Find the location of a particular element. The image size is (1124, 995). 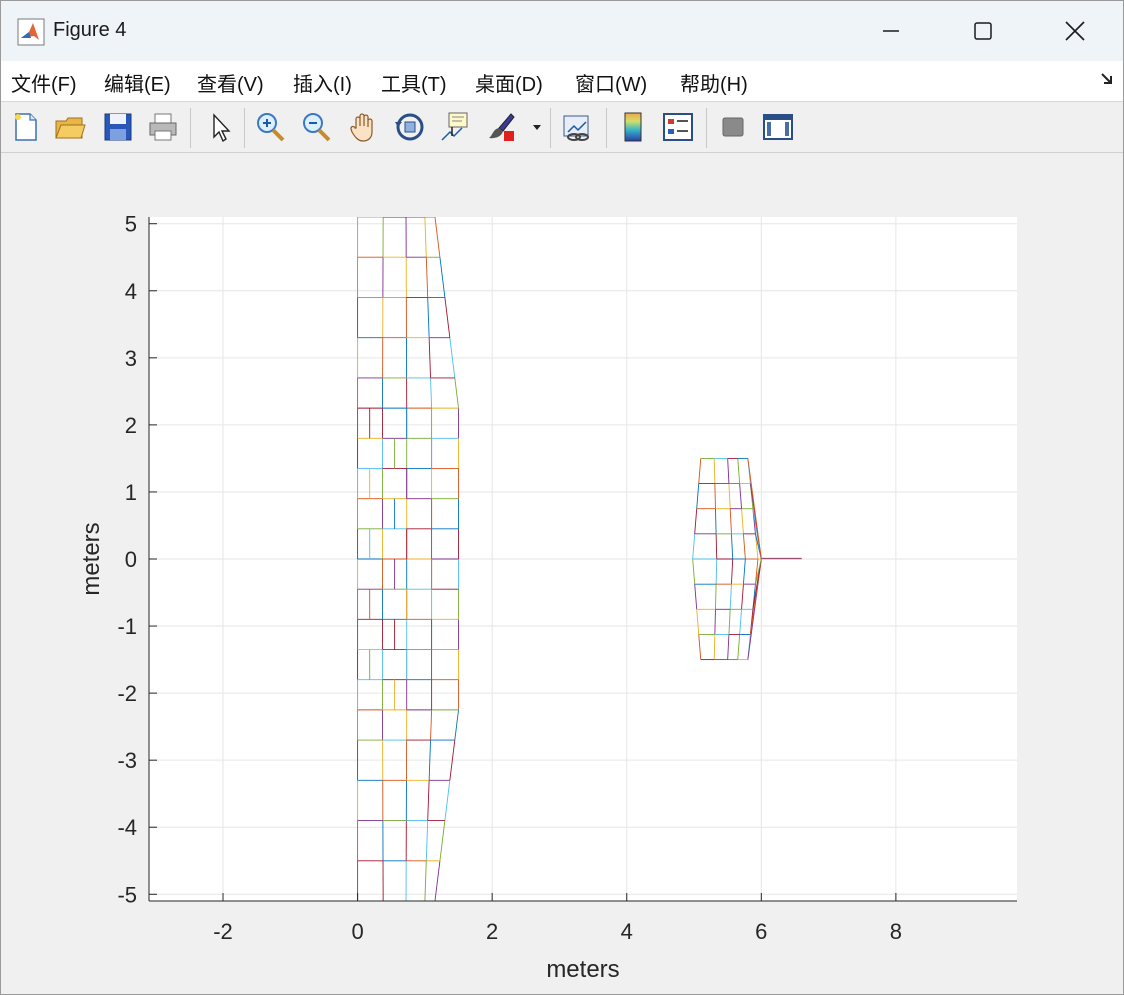

new-figure-icon is located at coordinates (26, 127).